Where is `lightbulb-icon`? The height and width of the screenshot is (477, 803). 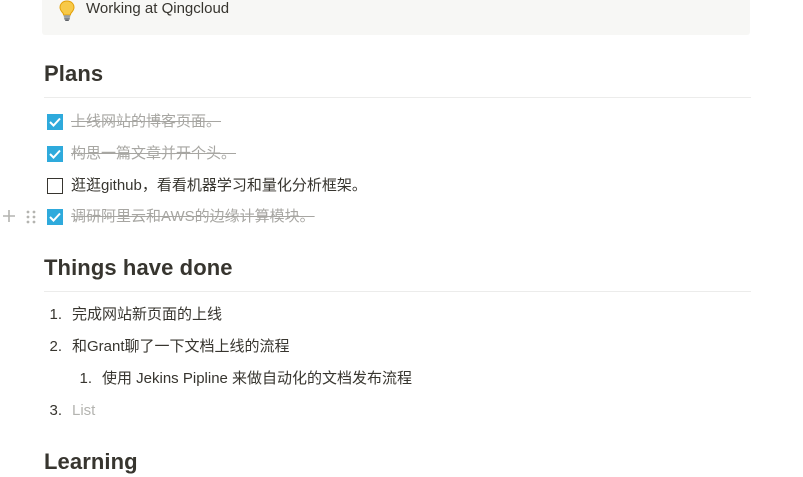
lightbulb-icon is located at coordinates (67, 11).